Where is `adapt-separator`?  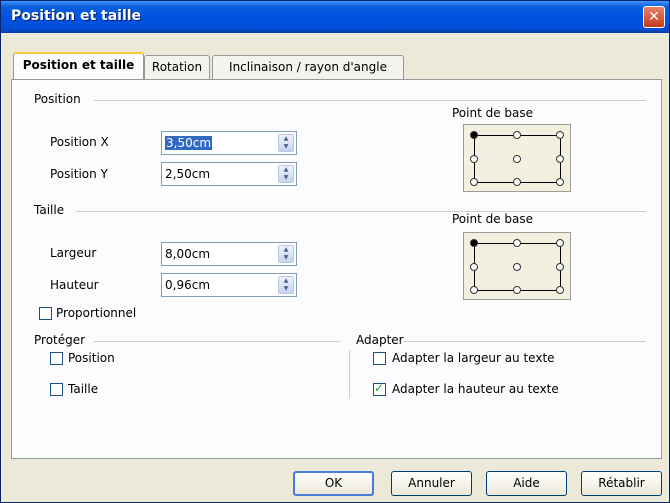 adapt-separator is located at coordinates (525, 341).